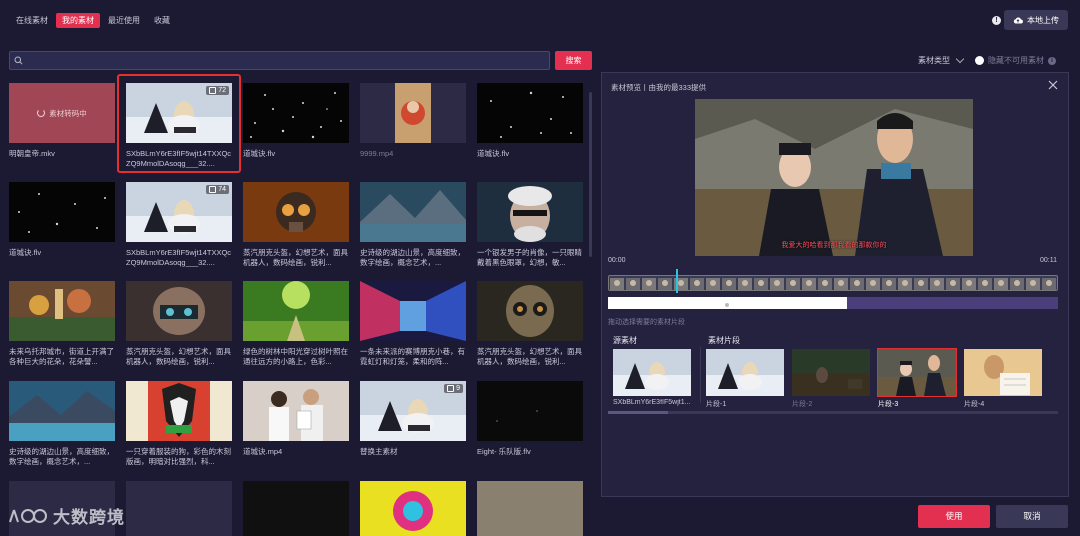  What do you see at coordinates (1036, 20) in the screenshot?
I see `upload-button: 本地上传` at bounding box center [1036, 20].